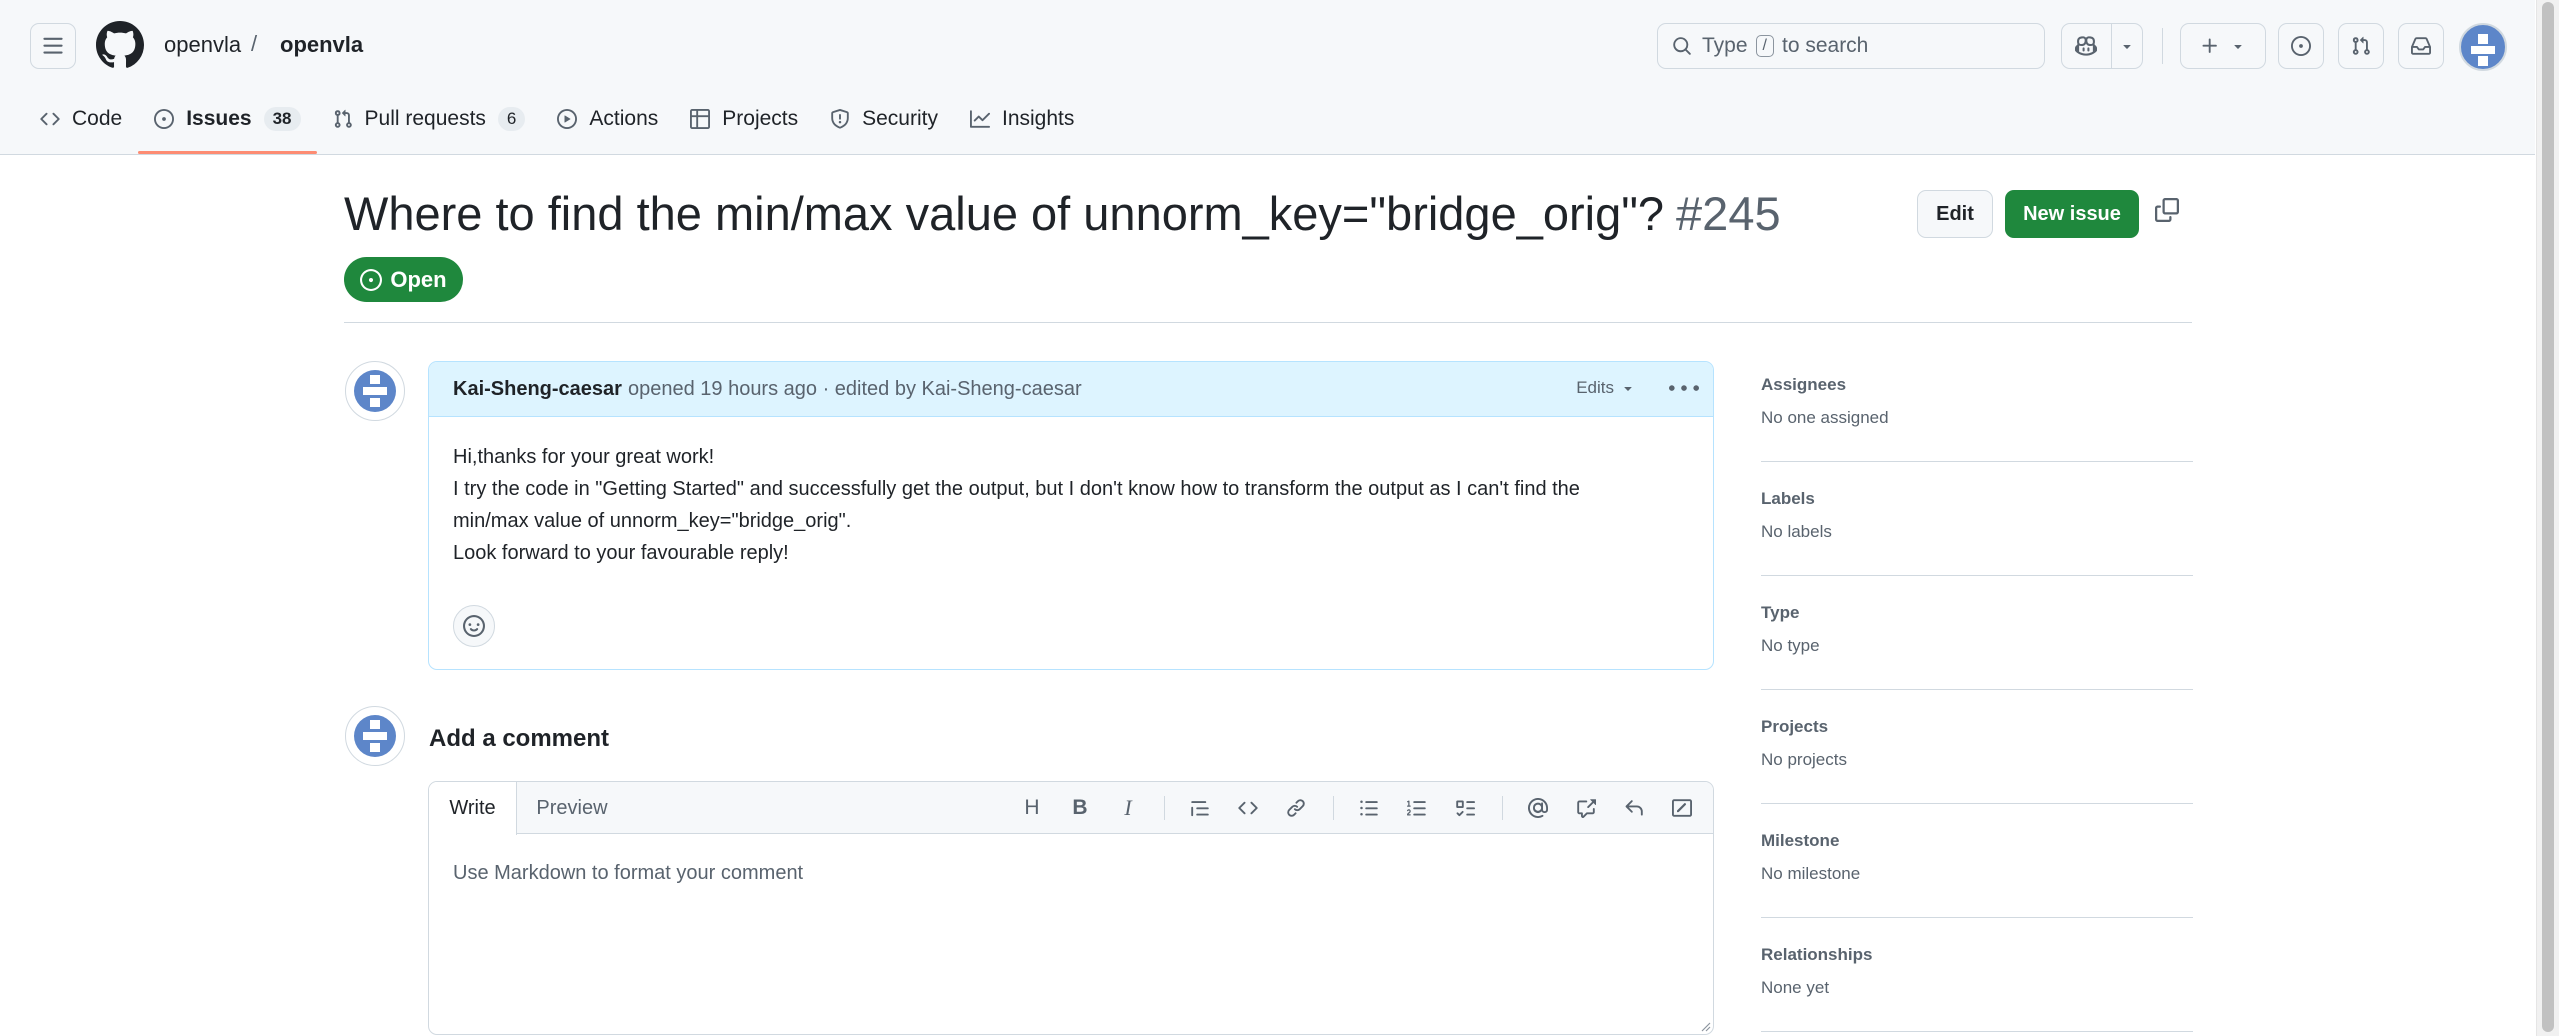  What do you see at coordinates (1369, 808) in the screenshot?
I see `unordered-list-button` at bounding box center [1369, 808].